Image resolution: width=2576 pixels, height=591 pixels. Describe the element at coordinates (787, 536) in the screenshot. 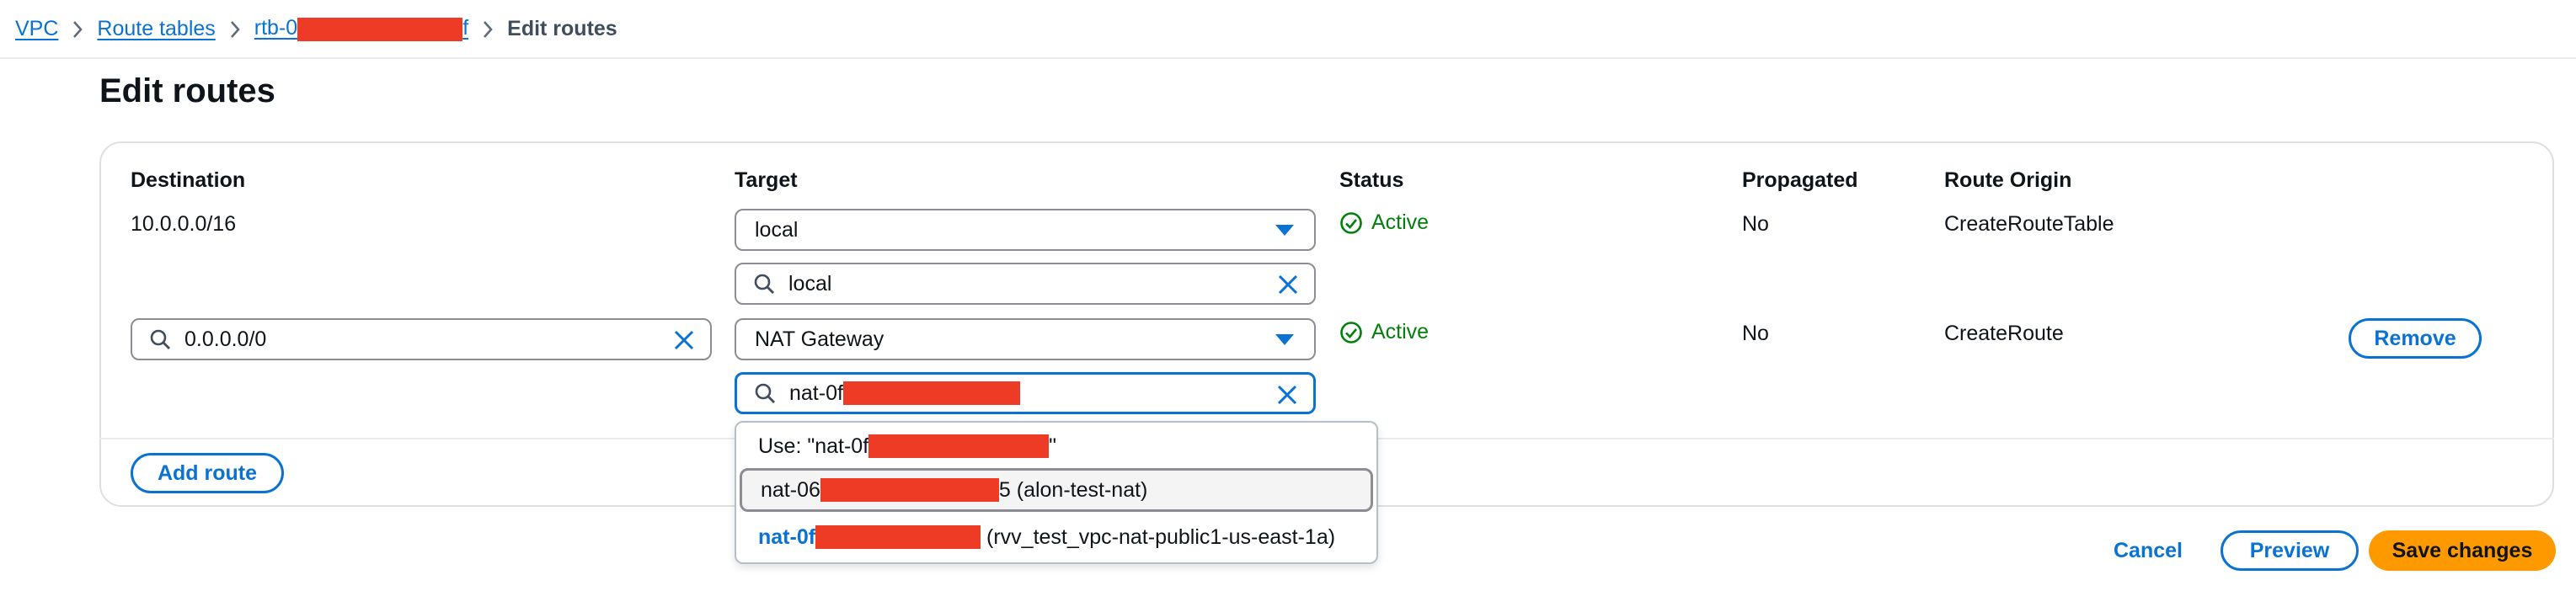

I see `option-id-prefix: nat-0f` at that location.